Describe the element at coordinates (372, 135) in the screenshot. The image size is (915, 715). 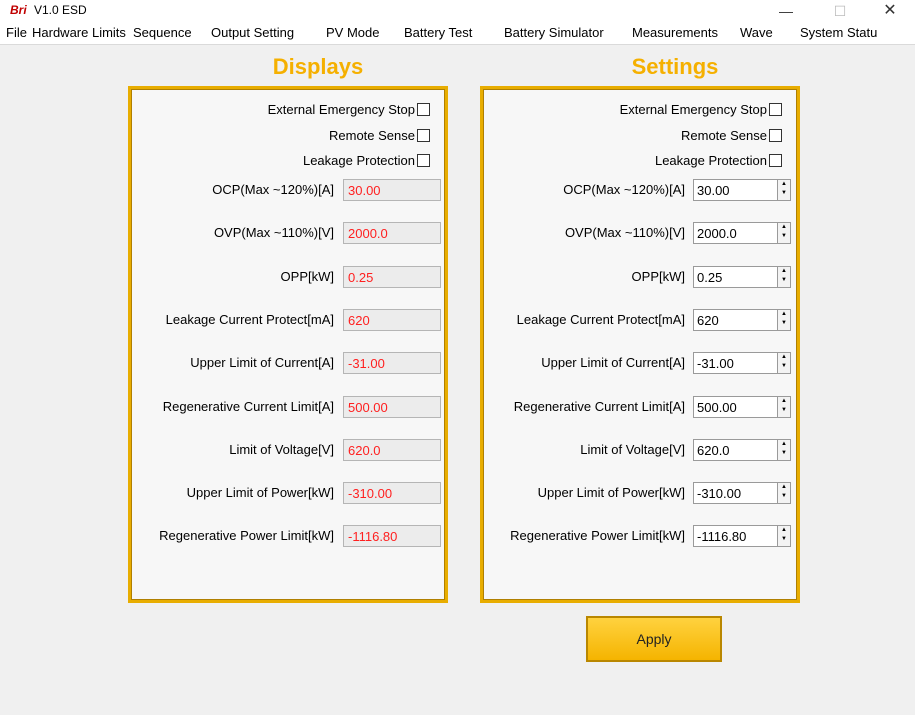
I see `displays-remote-sense-label: Remote Sense` at that location.